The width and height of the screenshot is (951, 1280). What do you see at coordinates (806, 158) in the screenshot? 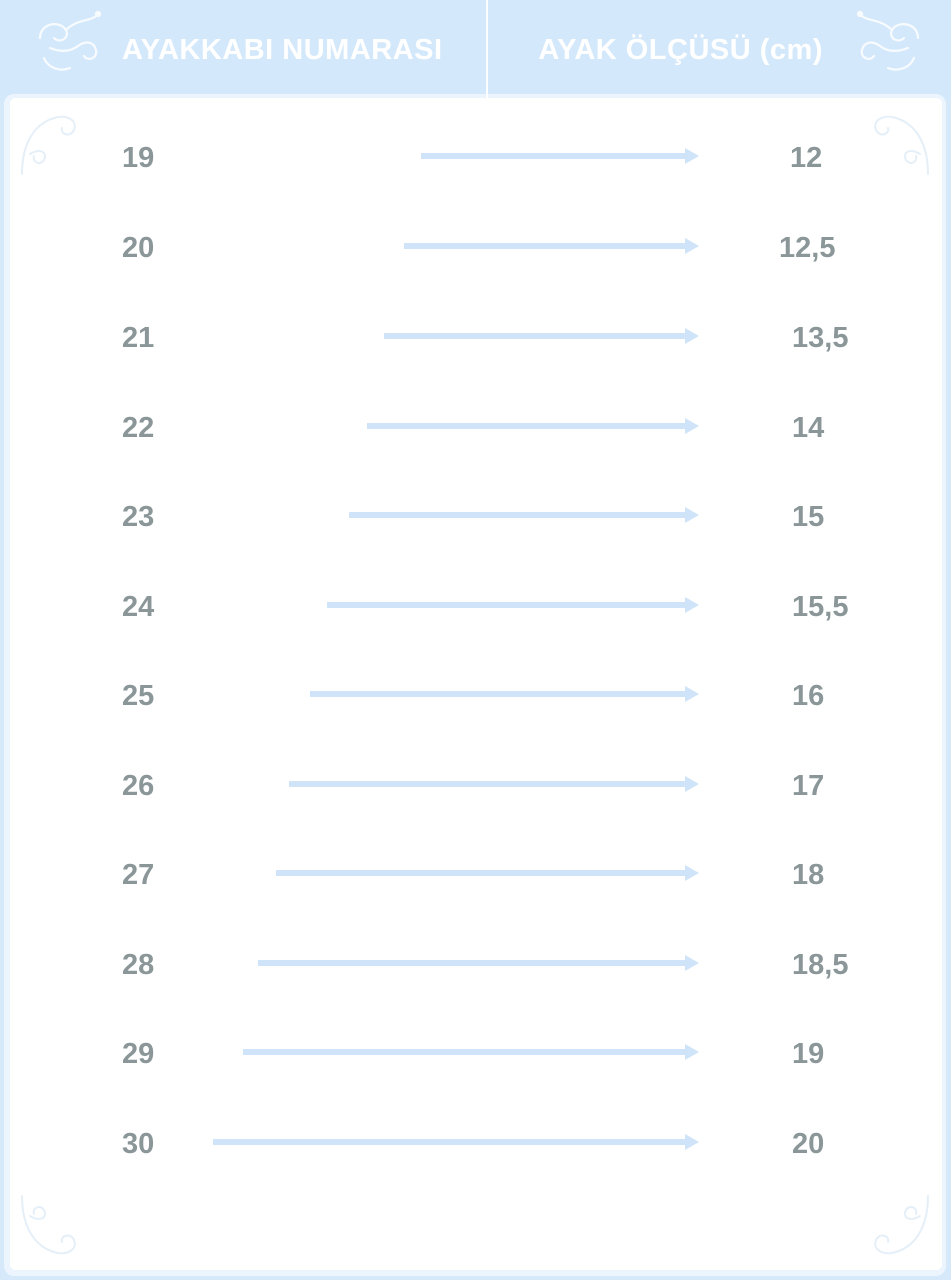
I see `foot-length-value: 12` at bounding box center [806, 158].